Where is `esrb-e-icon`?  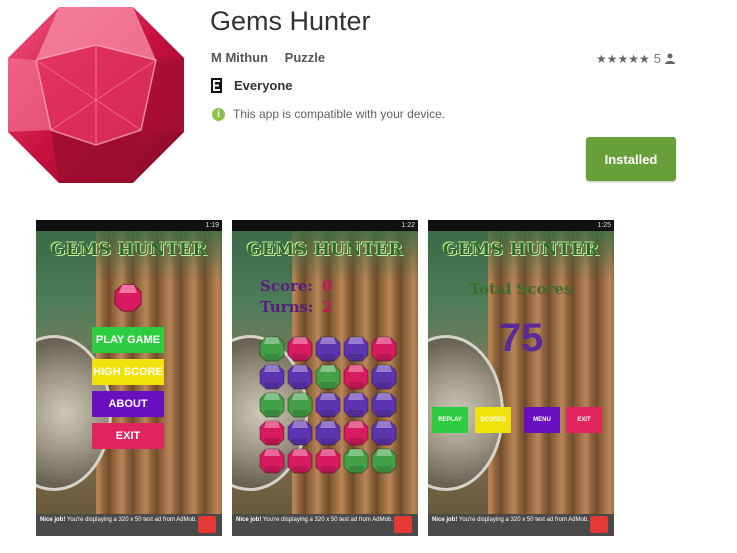
esrb-e-icon is located at coordinates (216, 85).